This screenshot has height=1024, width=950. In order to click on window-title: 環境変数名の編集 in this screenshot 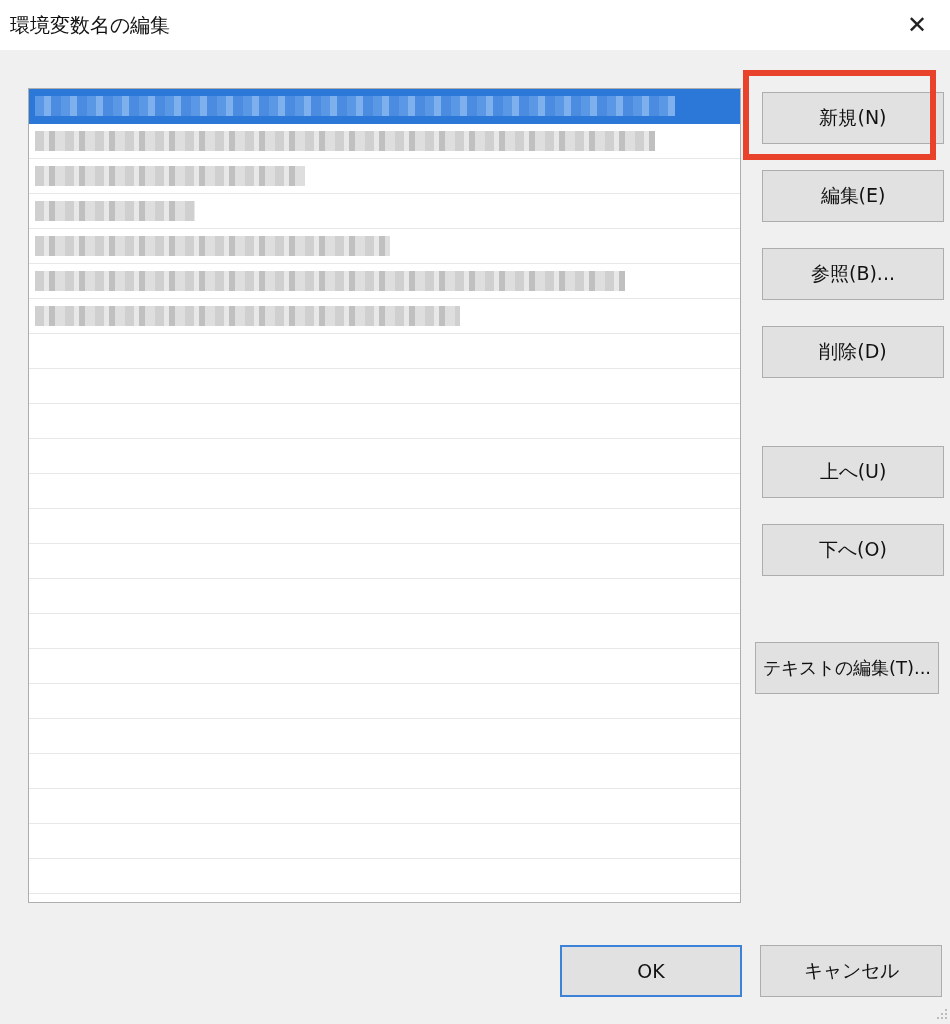, I will do `click(90, 25)`.